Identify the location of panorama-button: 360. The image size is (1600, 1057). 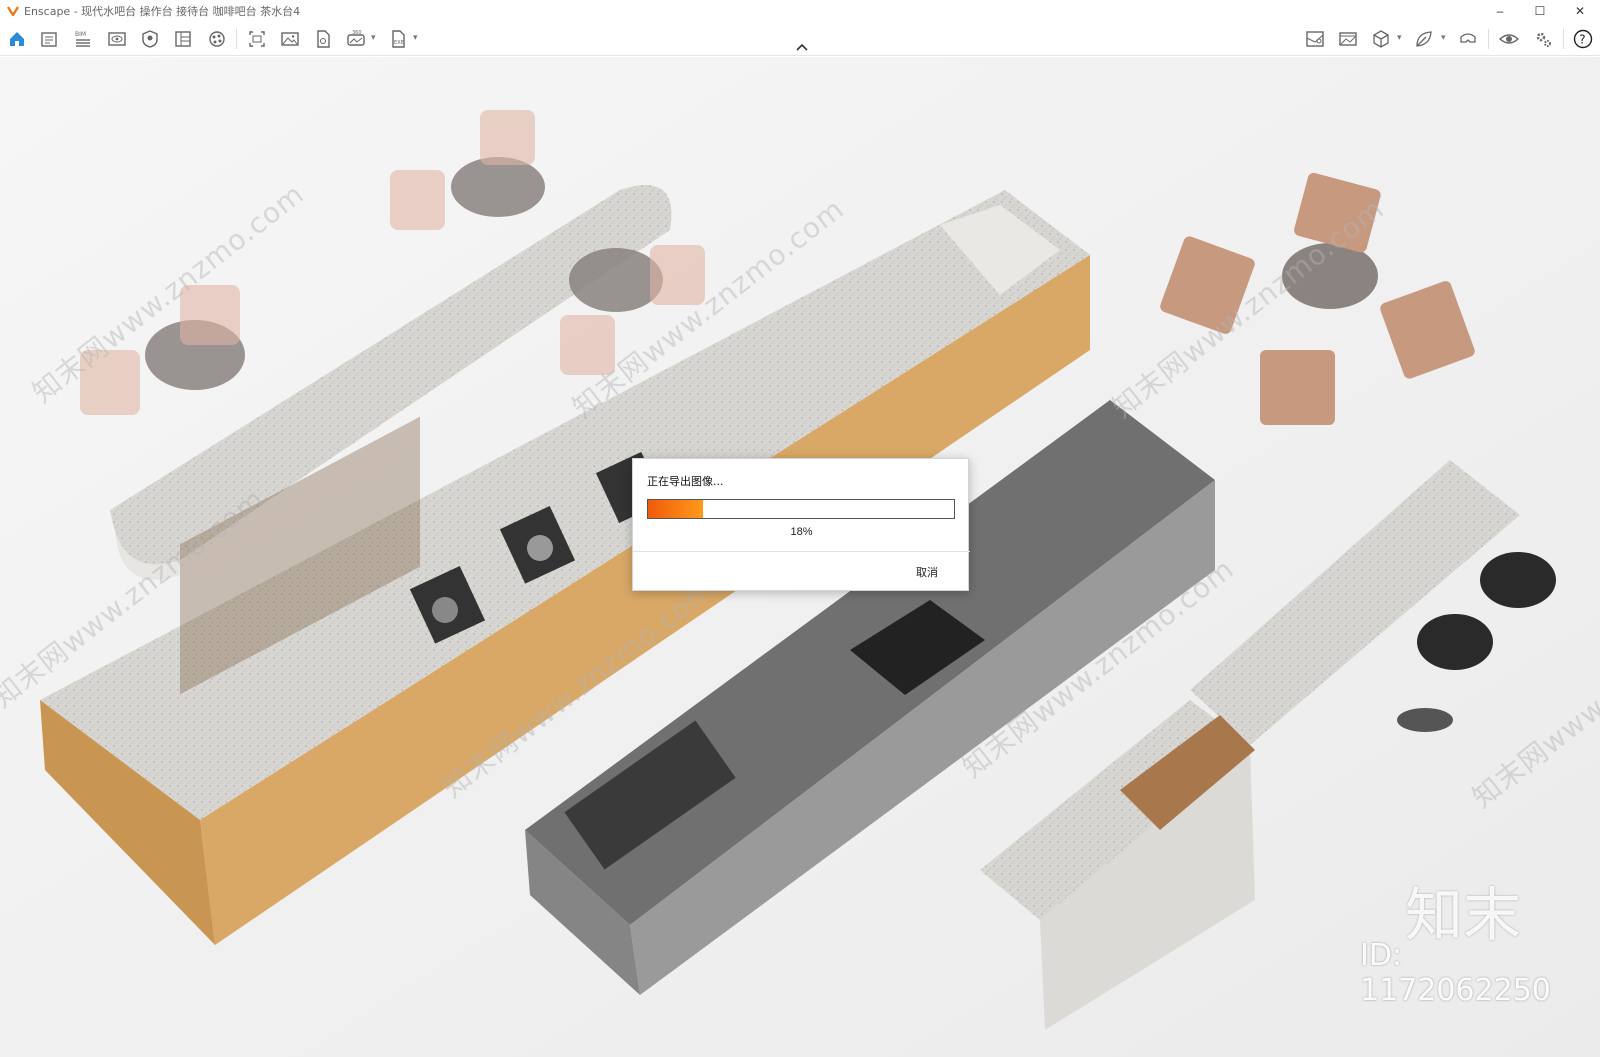
(356, 39).